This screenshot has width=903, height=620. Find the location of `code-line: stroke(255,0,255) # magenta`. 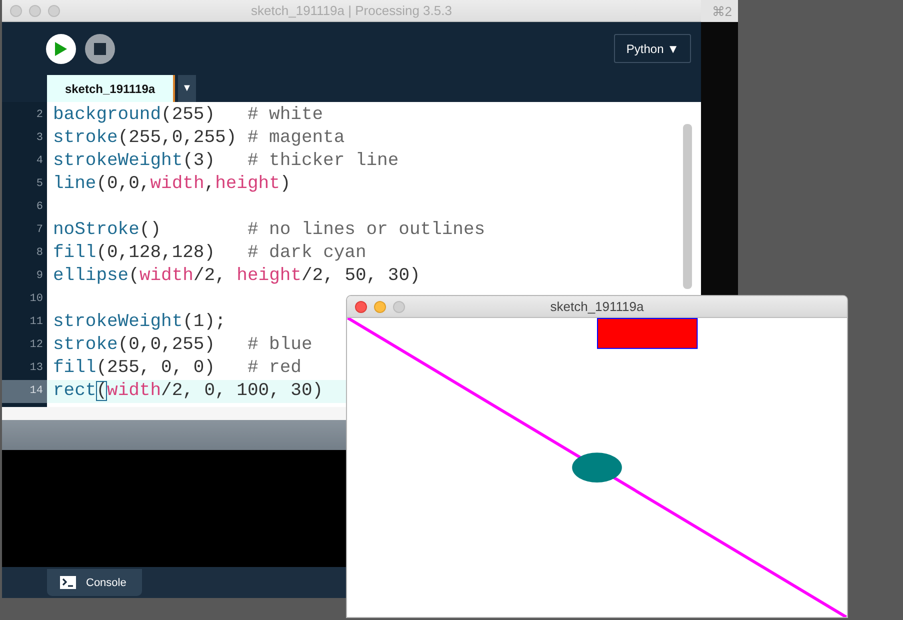

code-line: stroke(255,0,255) # magenta is located at coordinates (199, 138).